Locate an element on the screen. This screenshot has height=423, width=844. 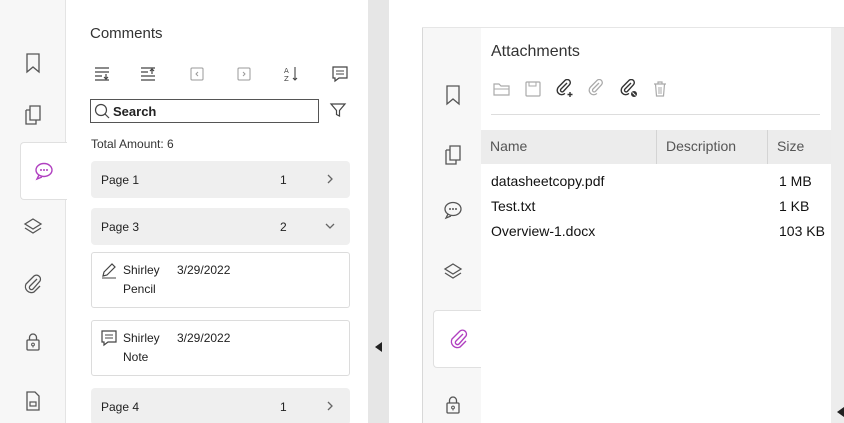
left-navigation-rail is located at coordinates (33, 211).